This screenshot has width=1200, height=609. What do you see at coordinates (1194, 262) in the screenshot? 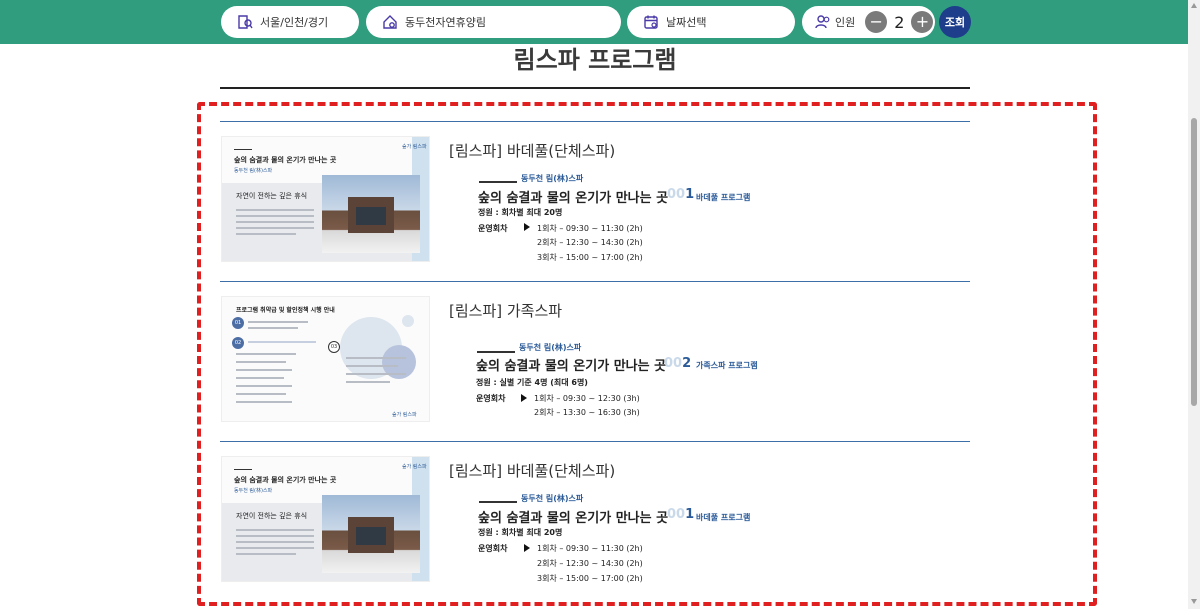
I see `scrollbar-thumb` at bounding box center [1194, 262].